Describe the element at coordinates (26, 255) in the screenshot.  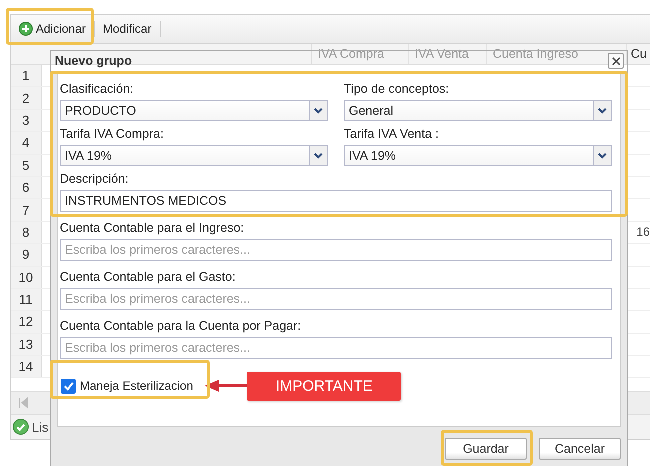
I see `row-number: 9` at that location.